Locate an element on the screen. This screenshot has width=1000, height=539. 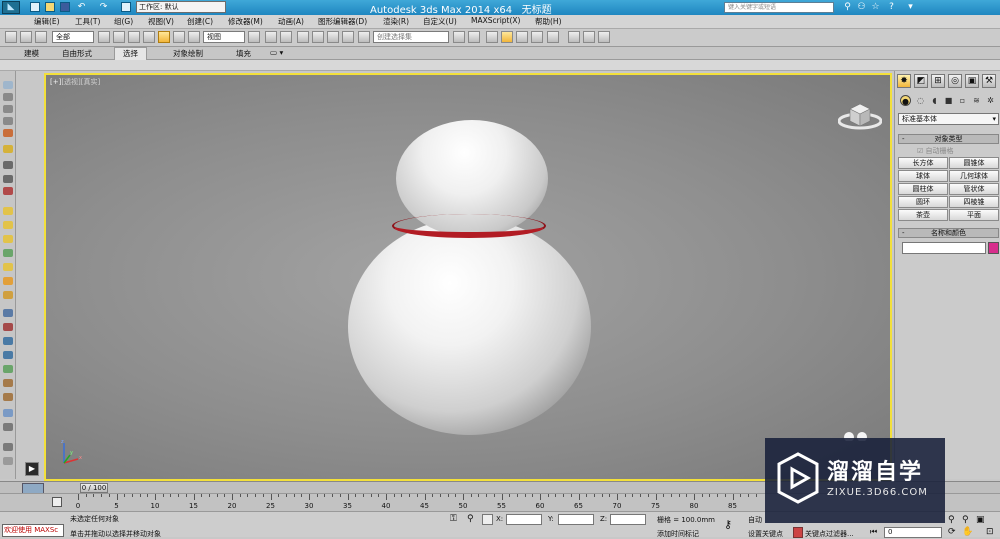
mirror-icon is located at coordinates (459, 37).